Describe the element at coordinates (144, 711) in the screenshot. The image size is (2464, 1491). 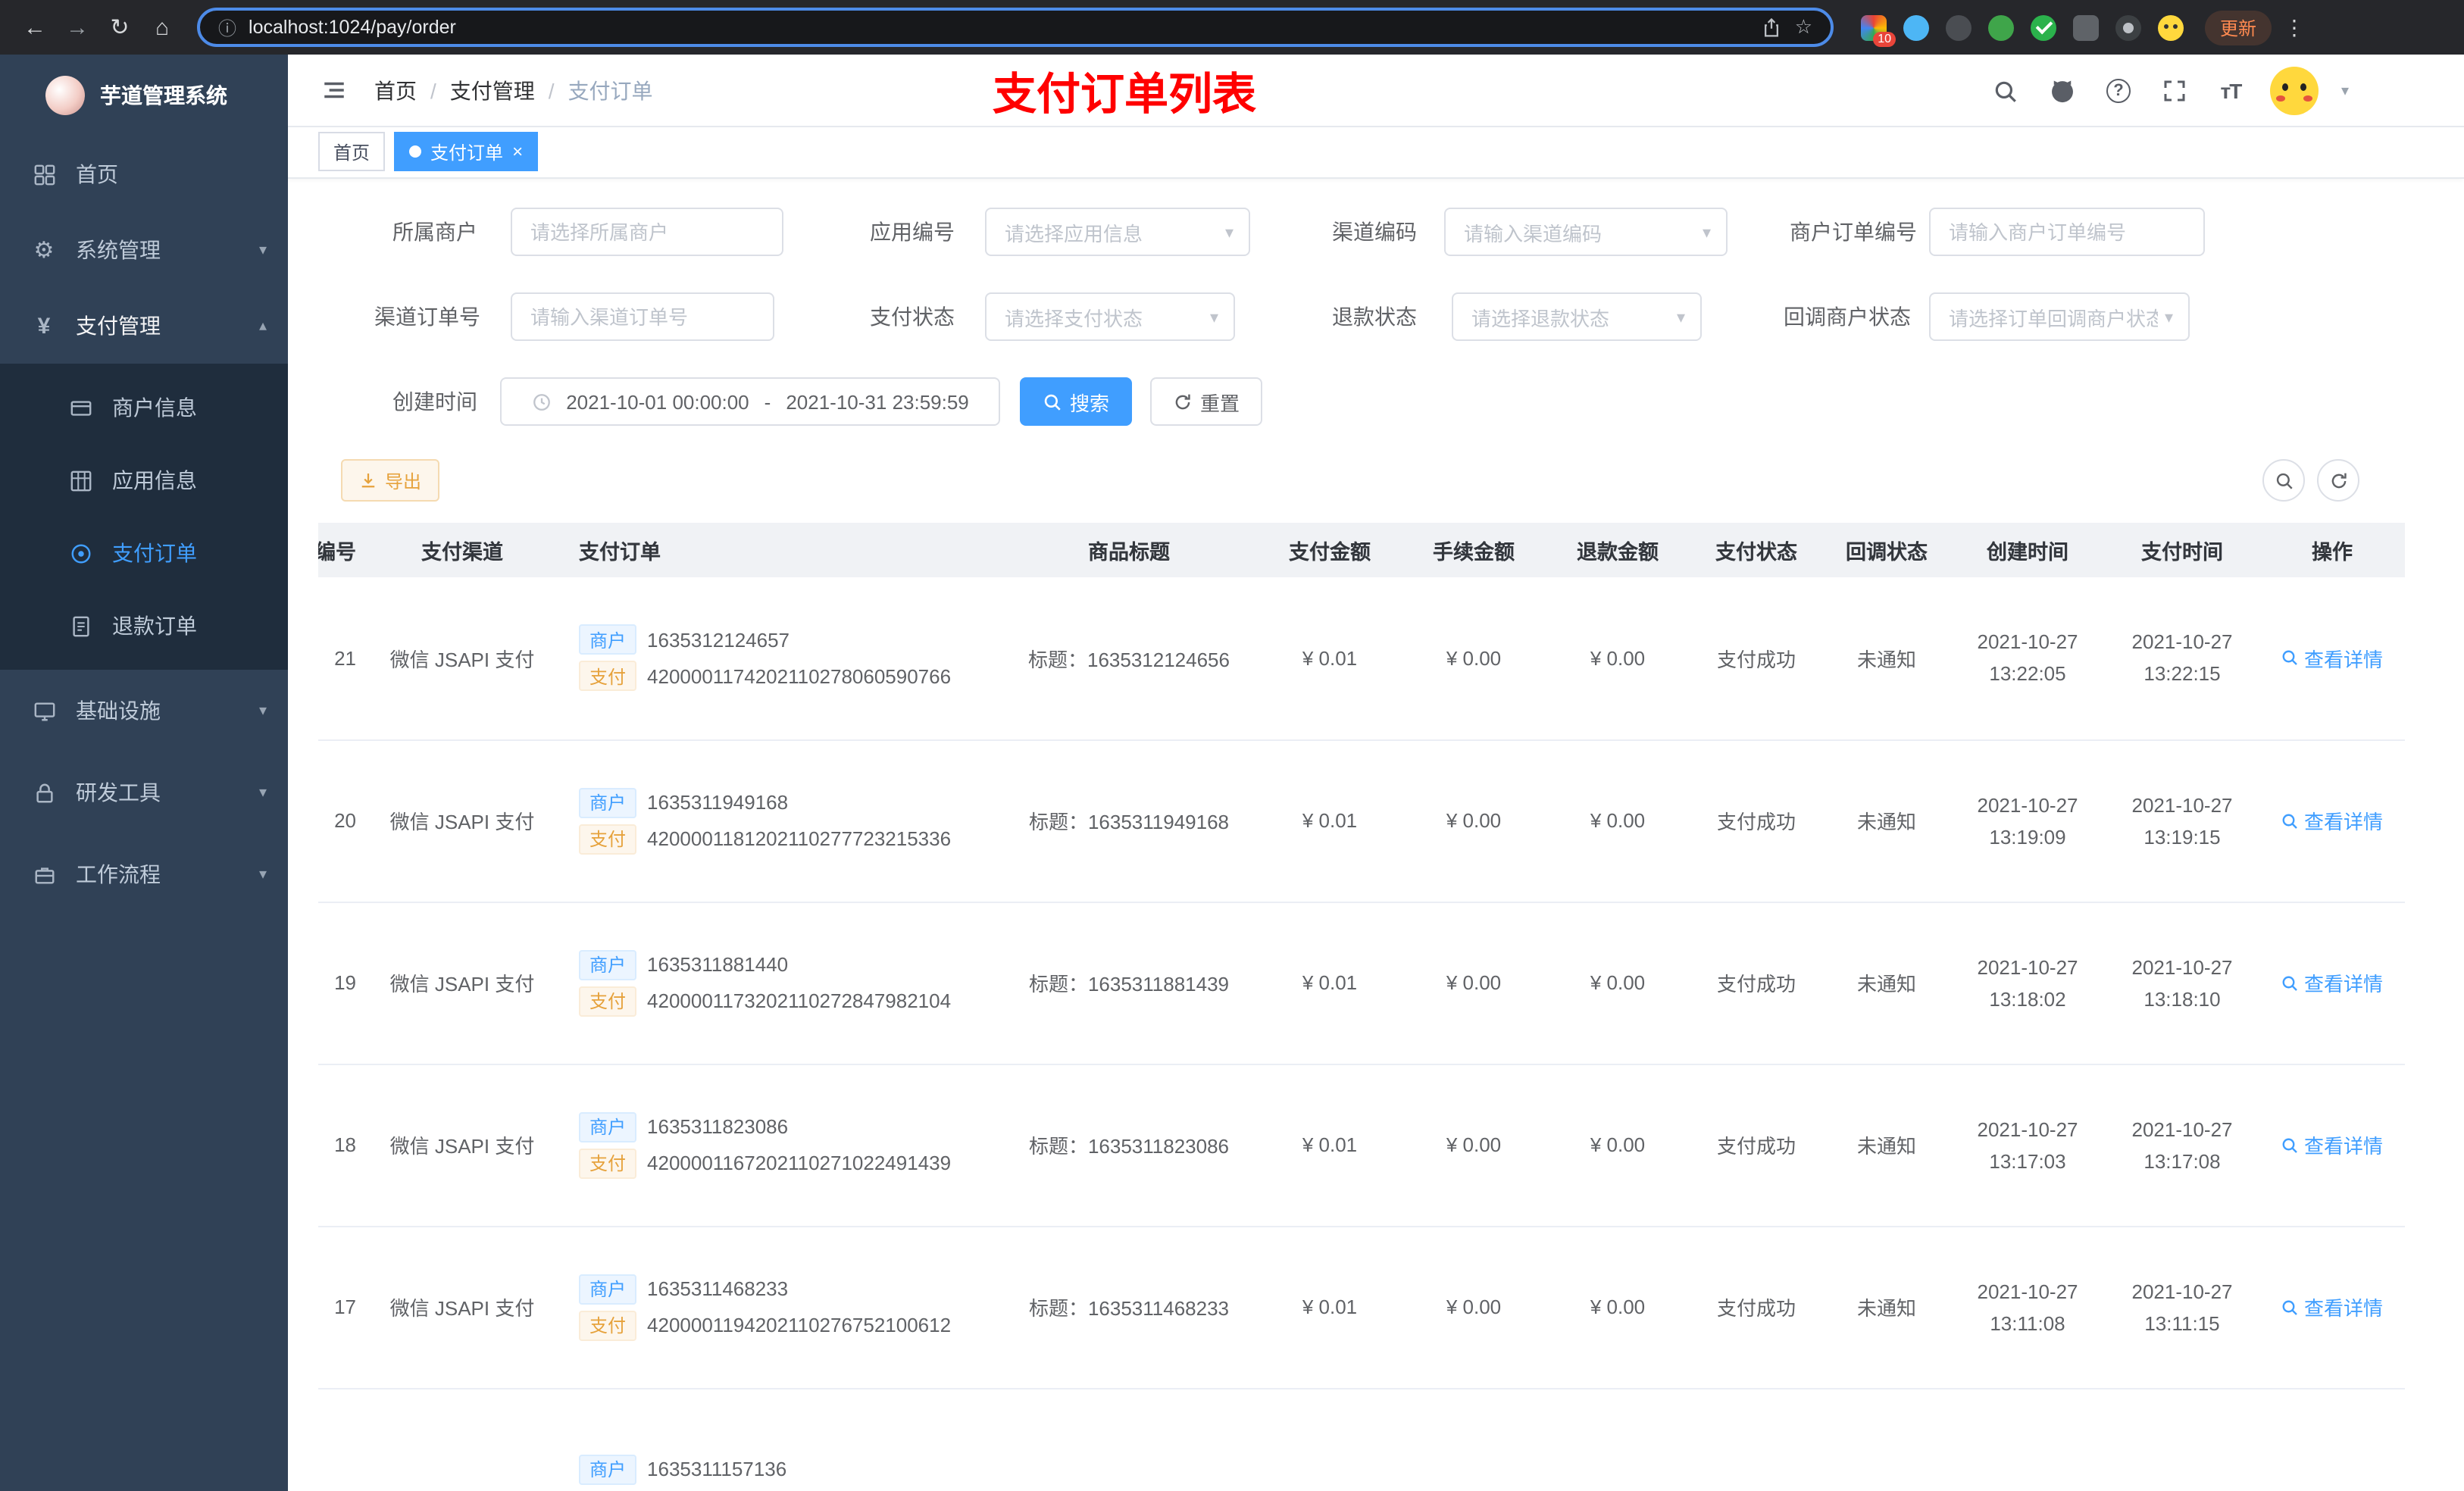
I see `sidebar-item-infra: 基础设施 ▾` at that location.